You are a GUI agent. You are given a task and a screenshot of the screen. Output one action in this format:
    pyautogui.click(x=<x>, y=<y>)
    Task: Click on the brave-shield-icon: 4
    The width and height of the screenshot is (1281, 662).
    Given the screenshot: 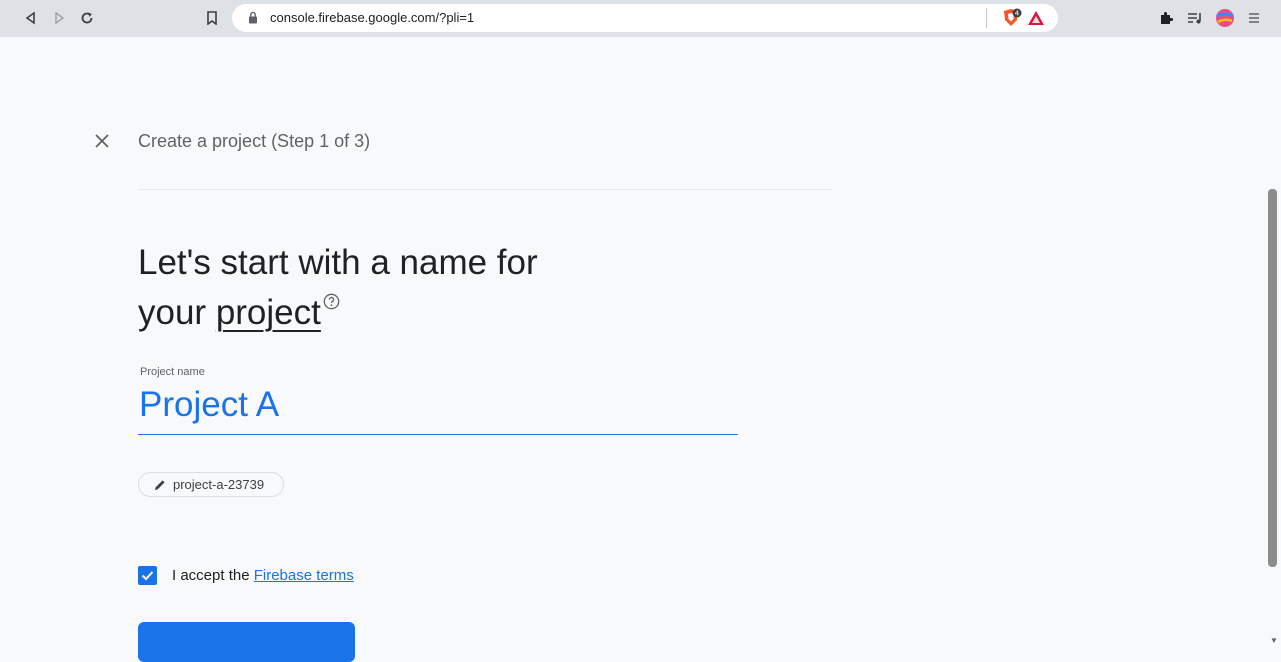 What is the action you would take?
    pyautogui.click(x=1012, y=17)
    